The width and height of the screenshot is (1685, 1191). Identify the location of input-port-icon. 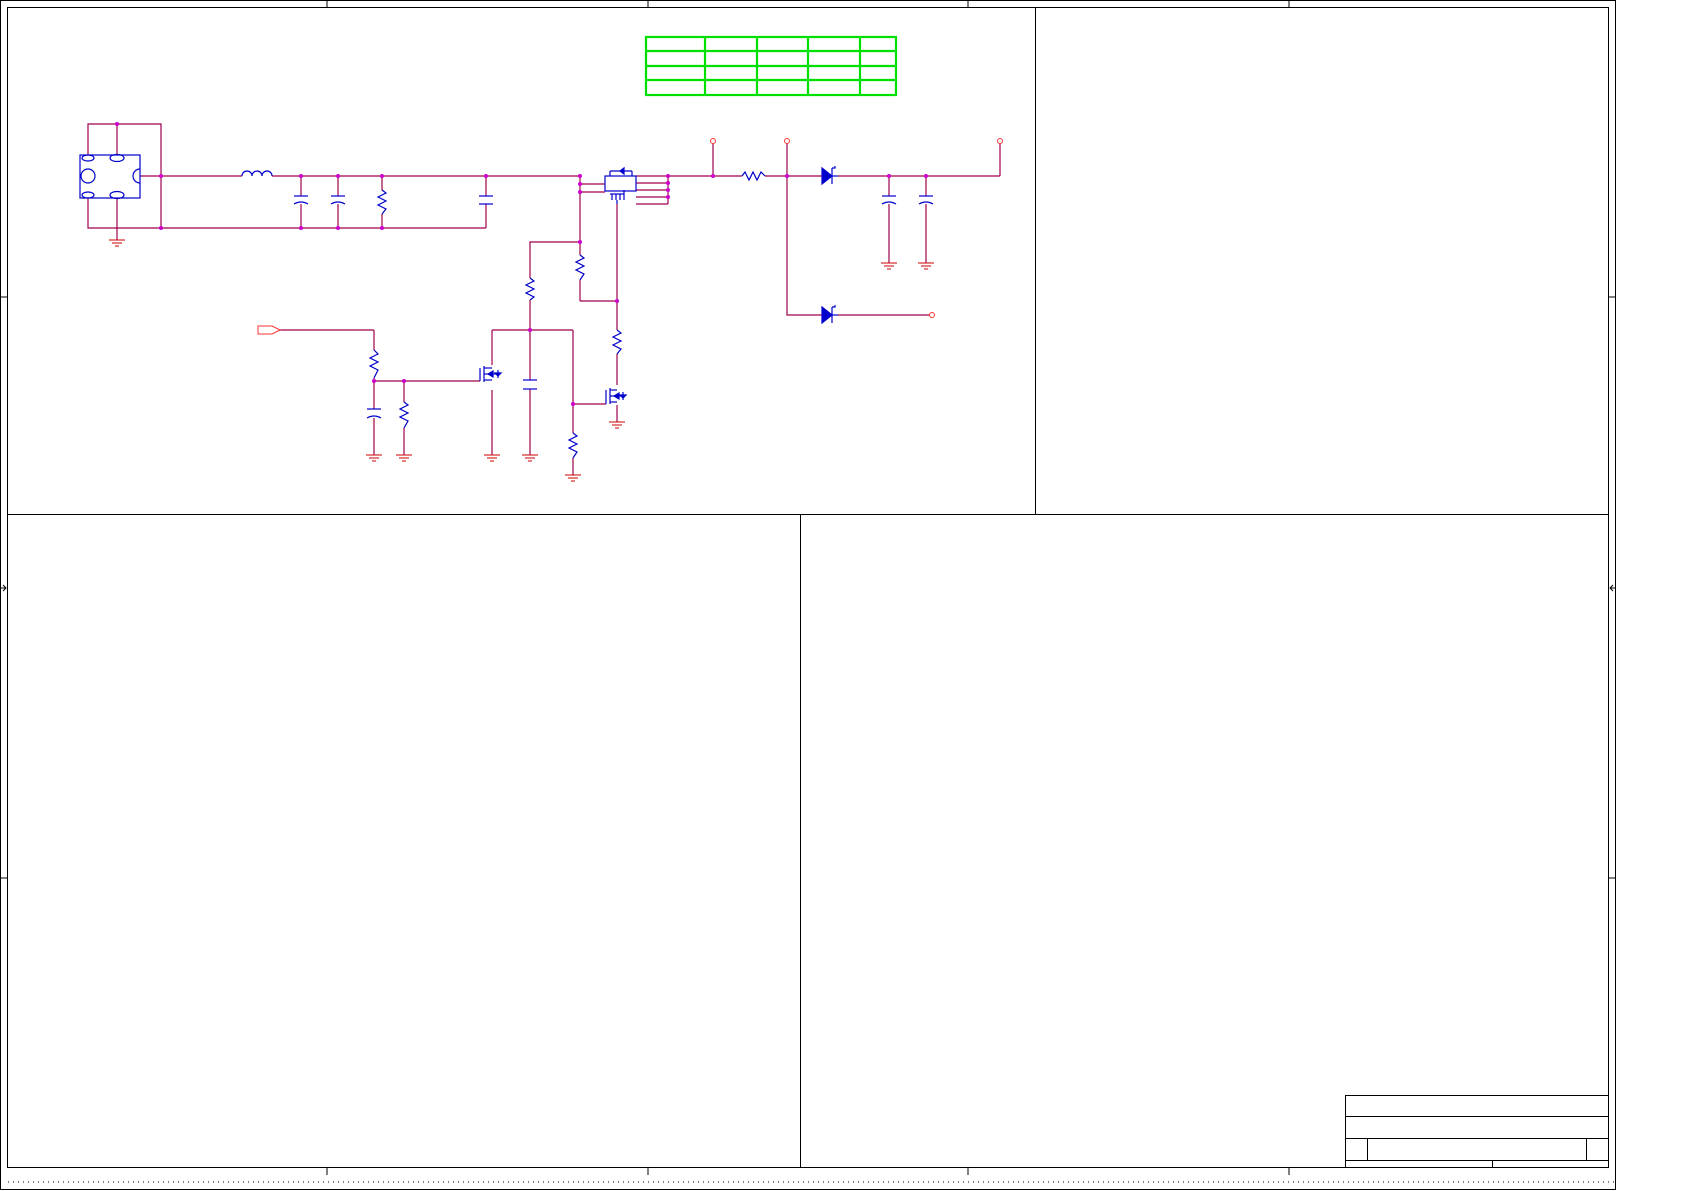
(269, 330).